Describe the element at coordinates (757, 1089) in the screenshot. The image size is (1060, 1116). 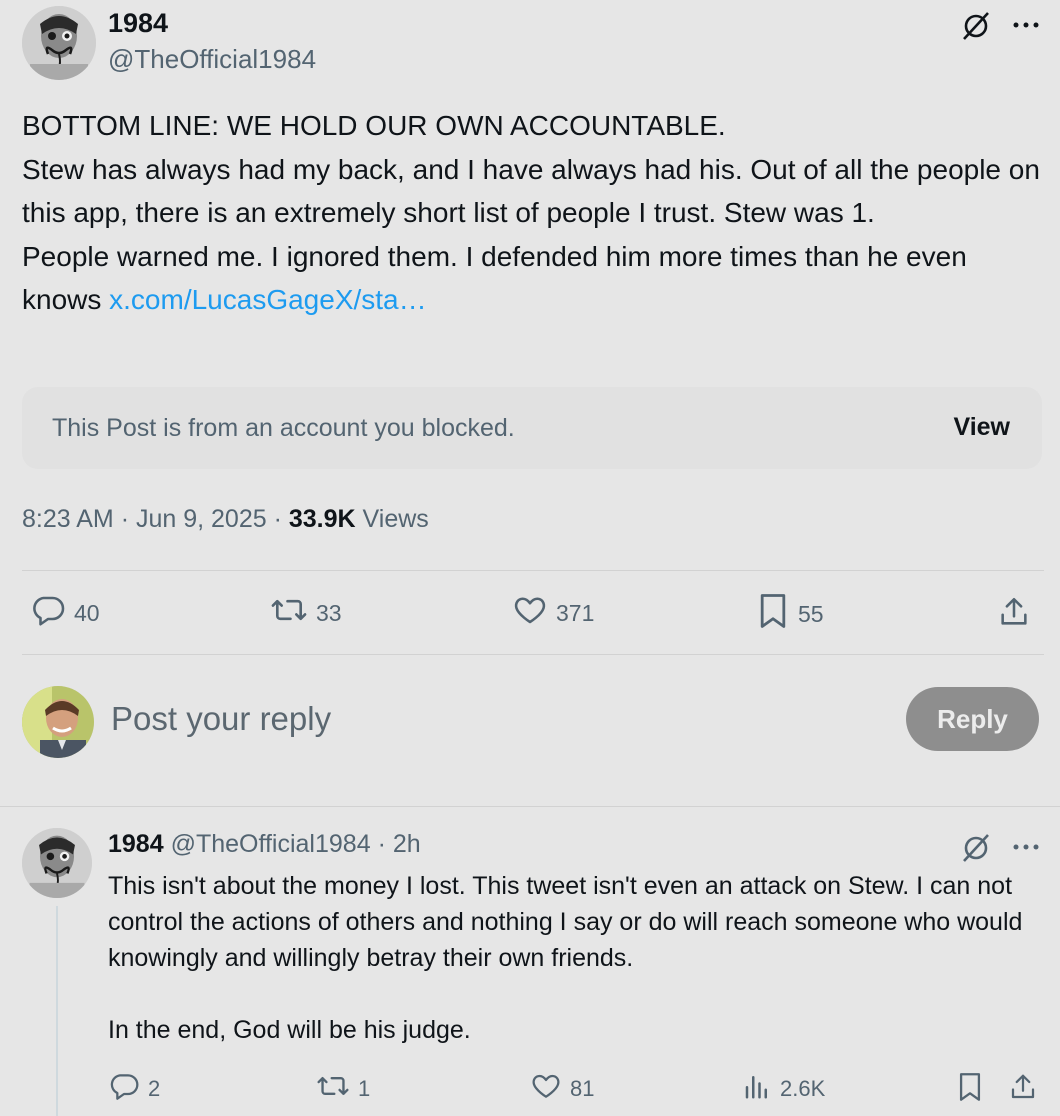
I see `views-icon` at that location.